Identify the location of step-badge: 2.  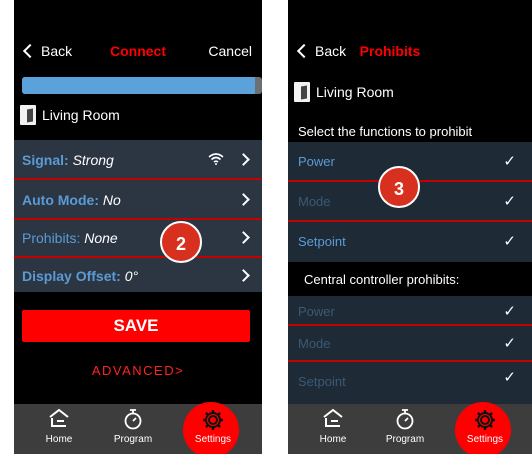
(181, 242).